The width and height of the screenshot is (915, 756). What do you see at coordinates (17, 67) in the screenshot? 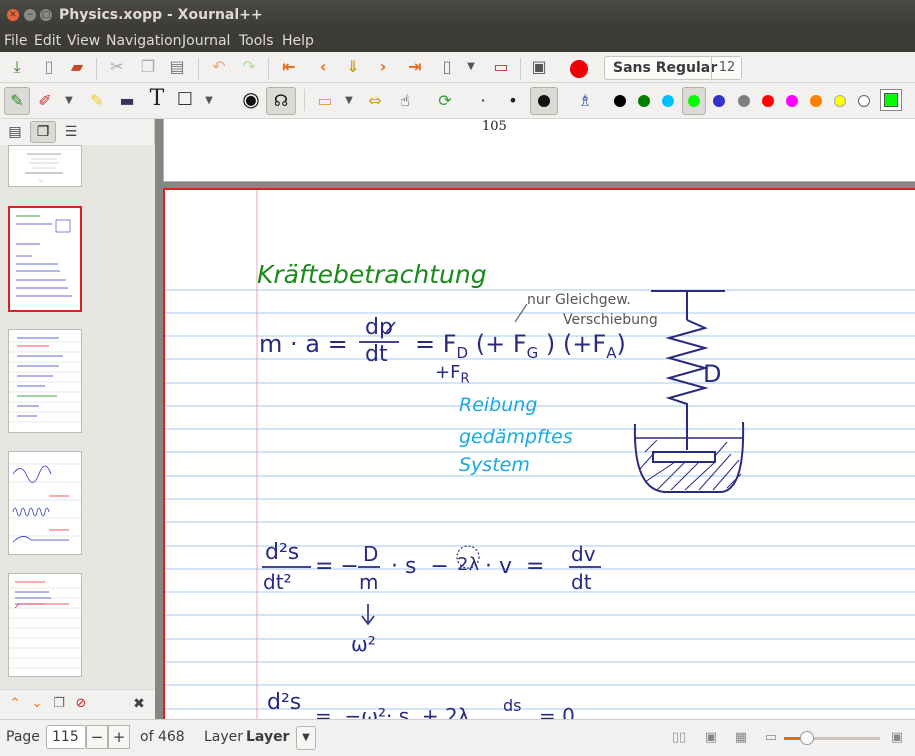
I see `save-icon: ⤓` at bounding box center [17, 67].